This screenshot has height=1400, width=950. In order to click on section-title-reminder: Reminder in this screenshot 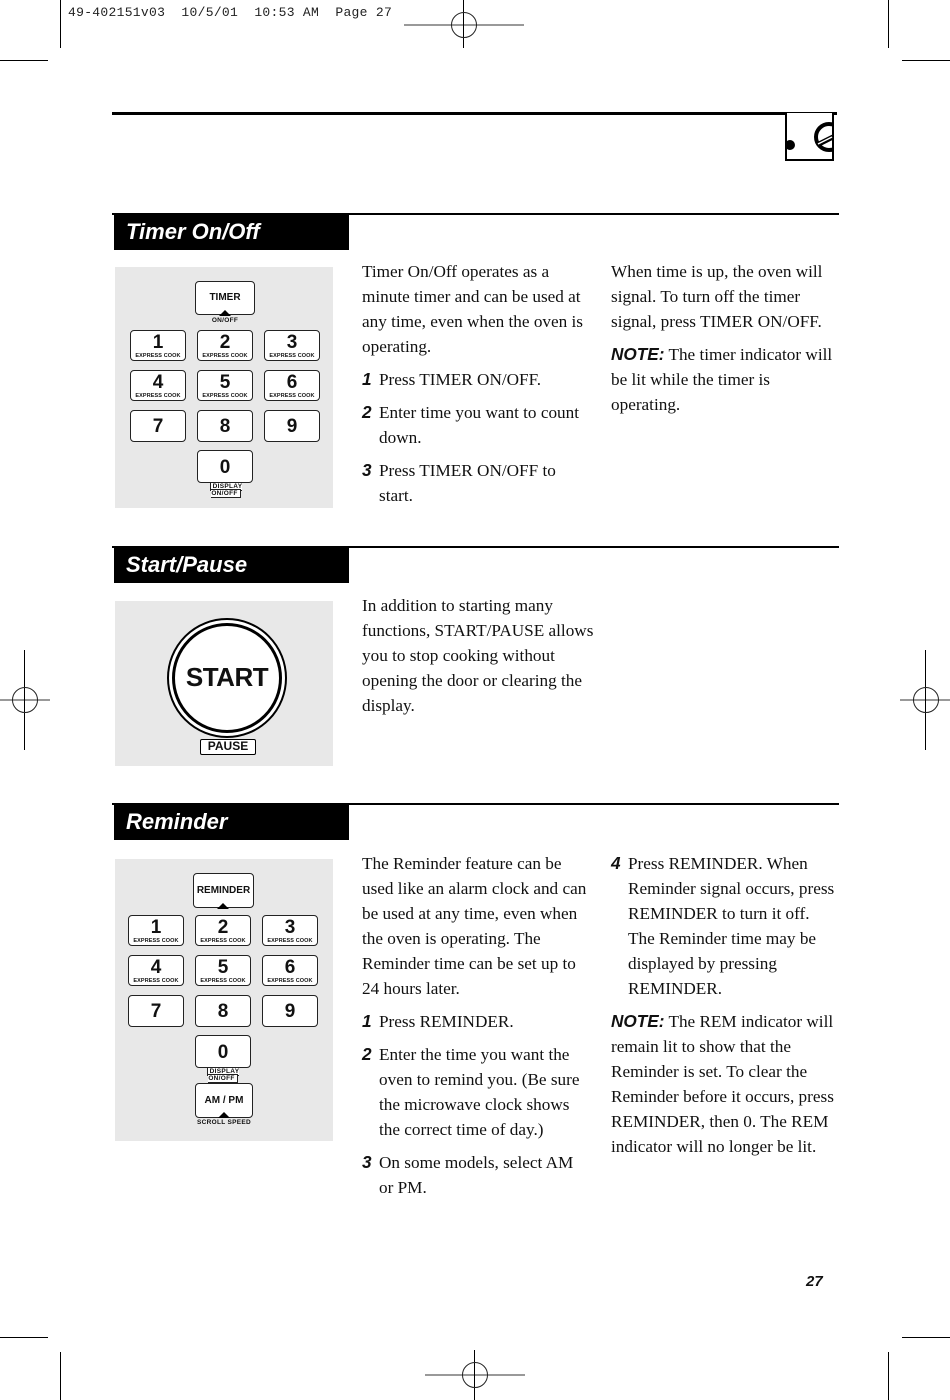, I will do `click(231, 821)`.